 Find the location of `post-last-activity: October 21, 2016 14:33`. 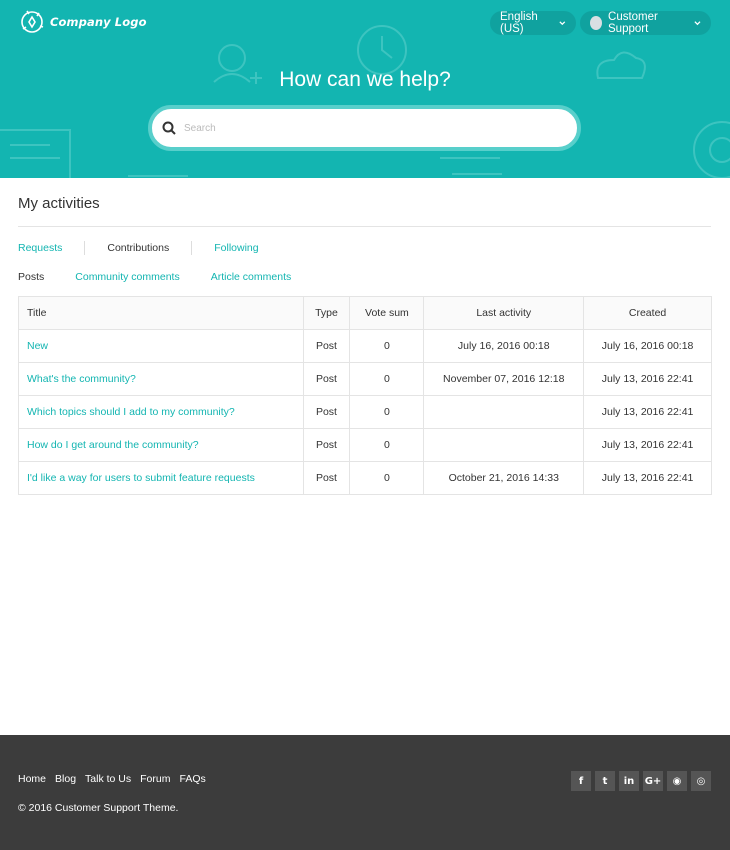

post-last-activity: October 21, 2016 14:33 is located at coordinates (504, 478).